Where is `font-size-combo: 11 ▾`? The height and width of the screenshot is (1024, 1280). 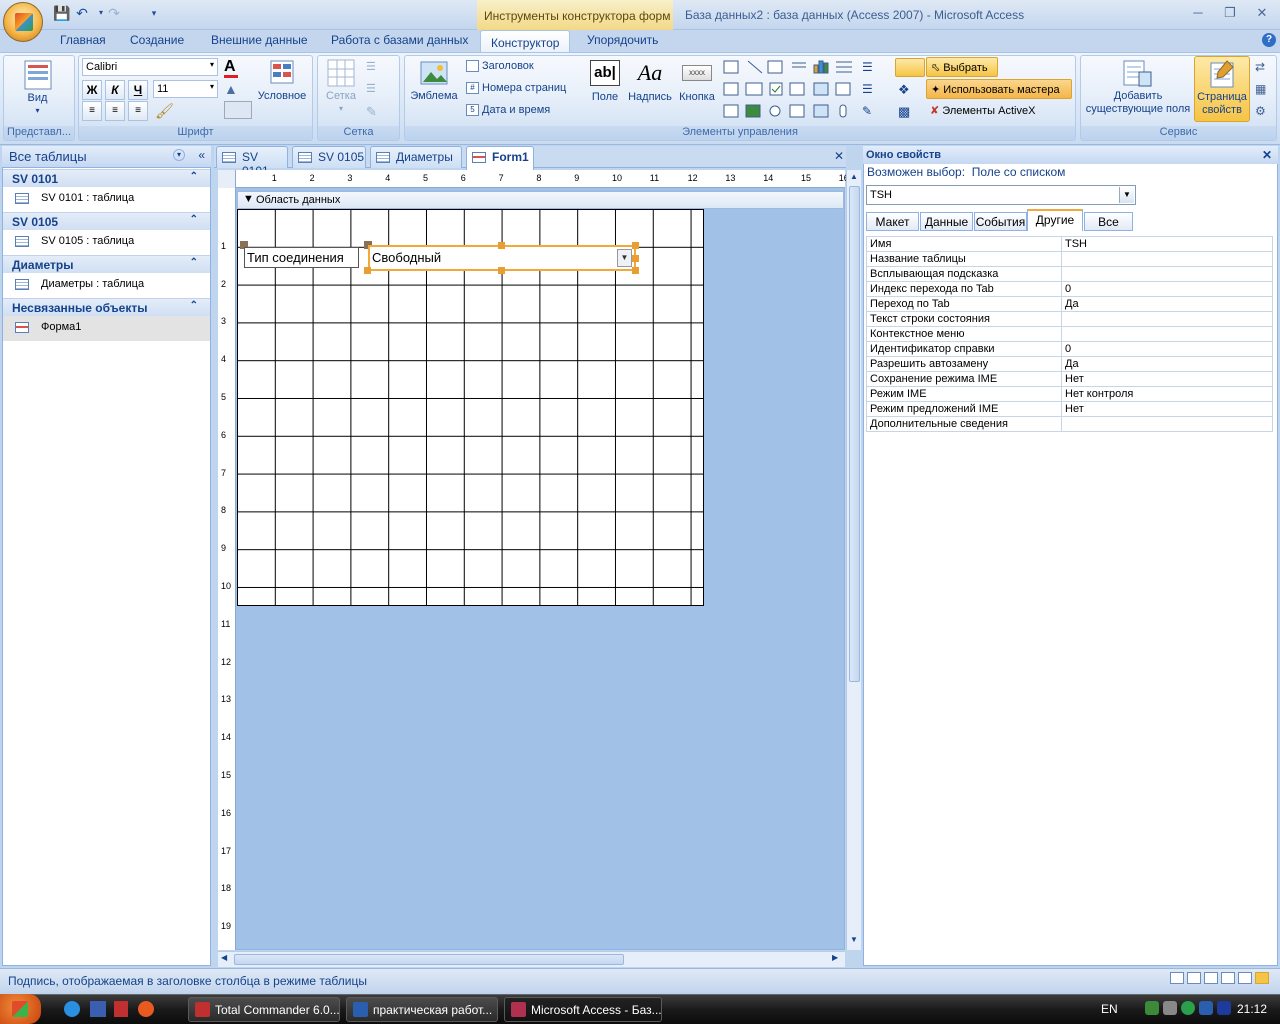
font-size-combo: 11 ▾ is located at coordinates (185, 89).